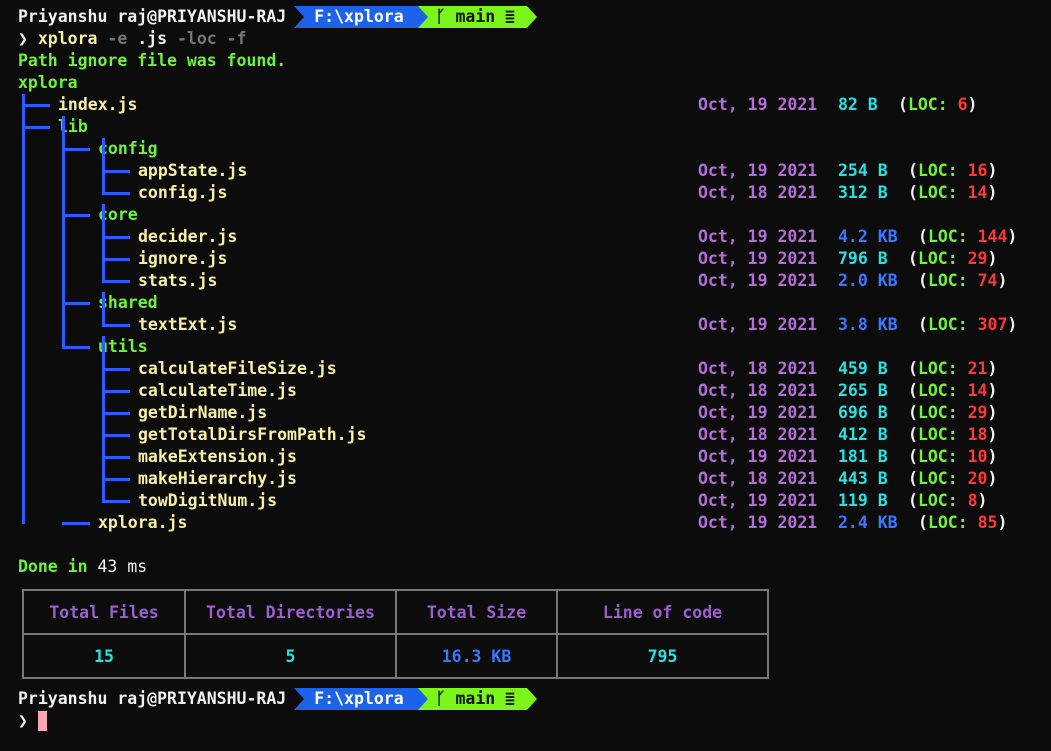 The height and width of the screenshot is (751, 1051). I want to click on file-size: 443 B, so click(863, 478).